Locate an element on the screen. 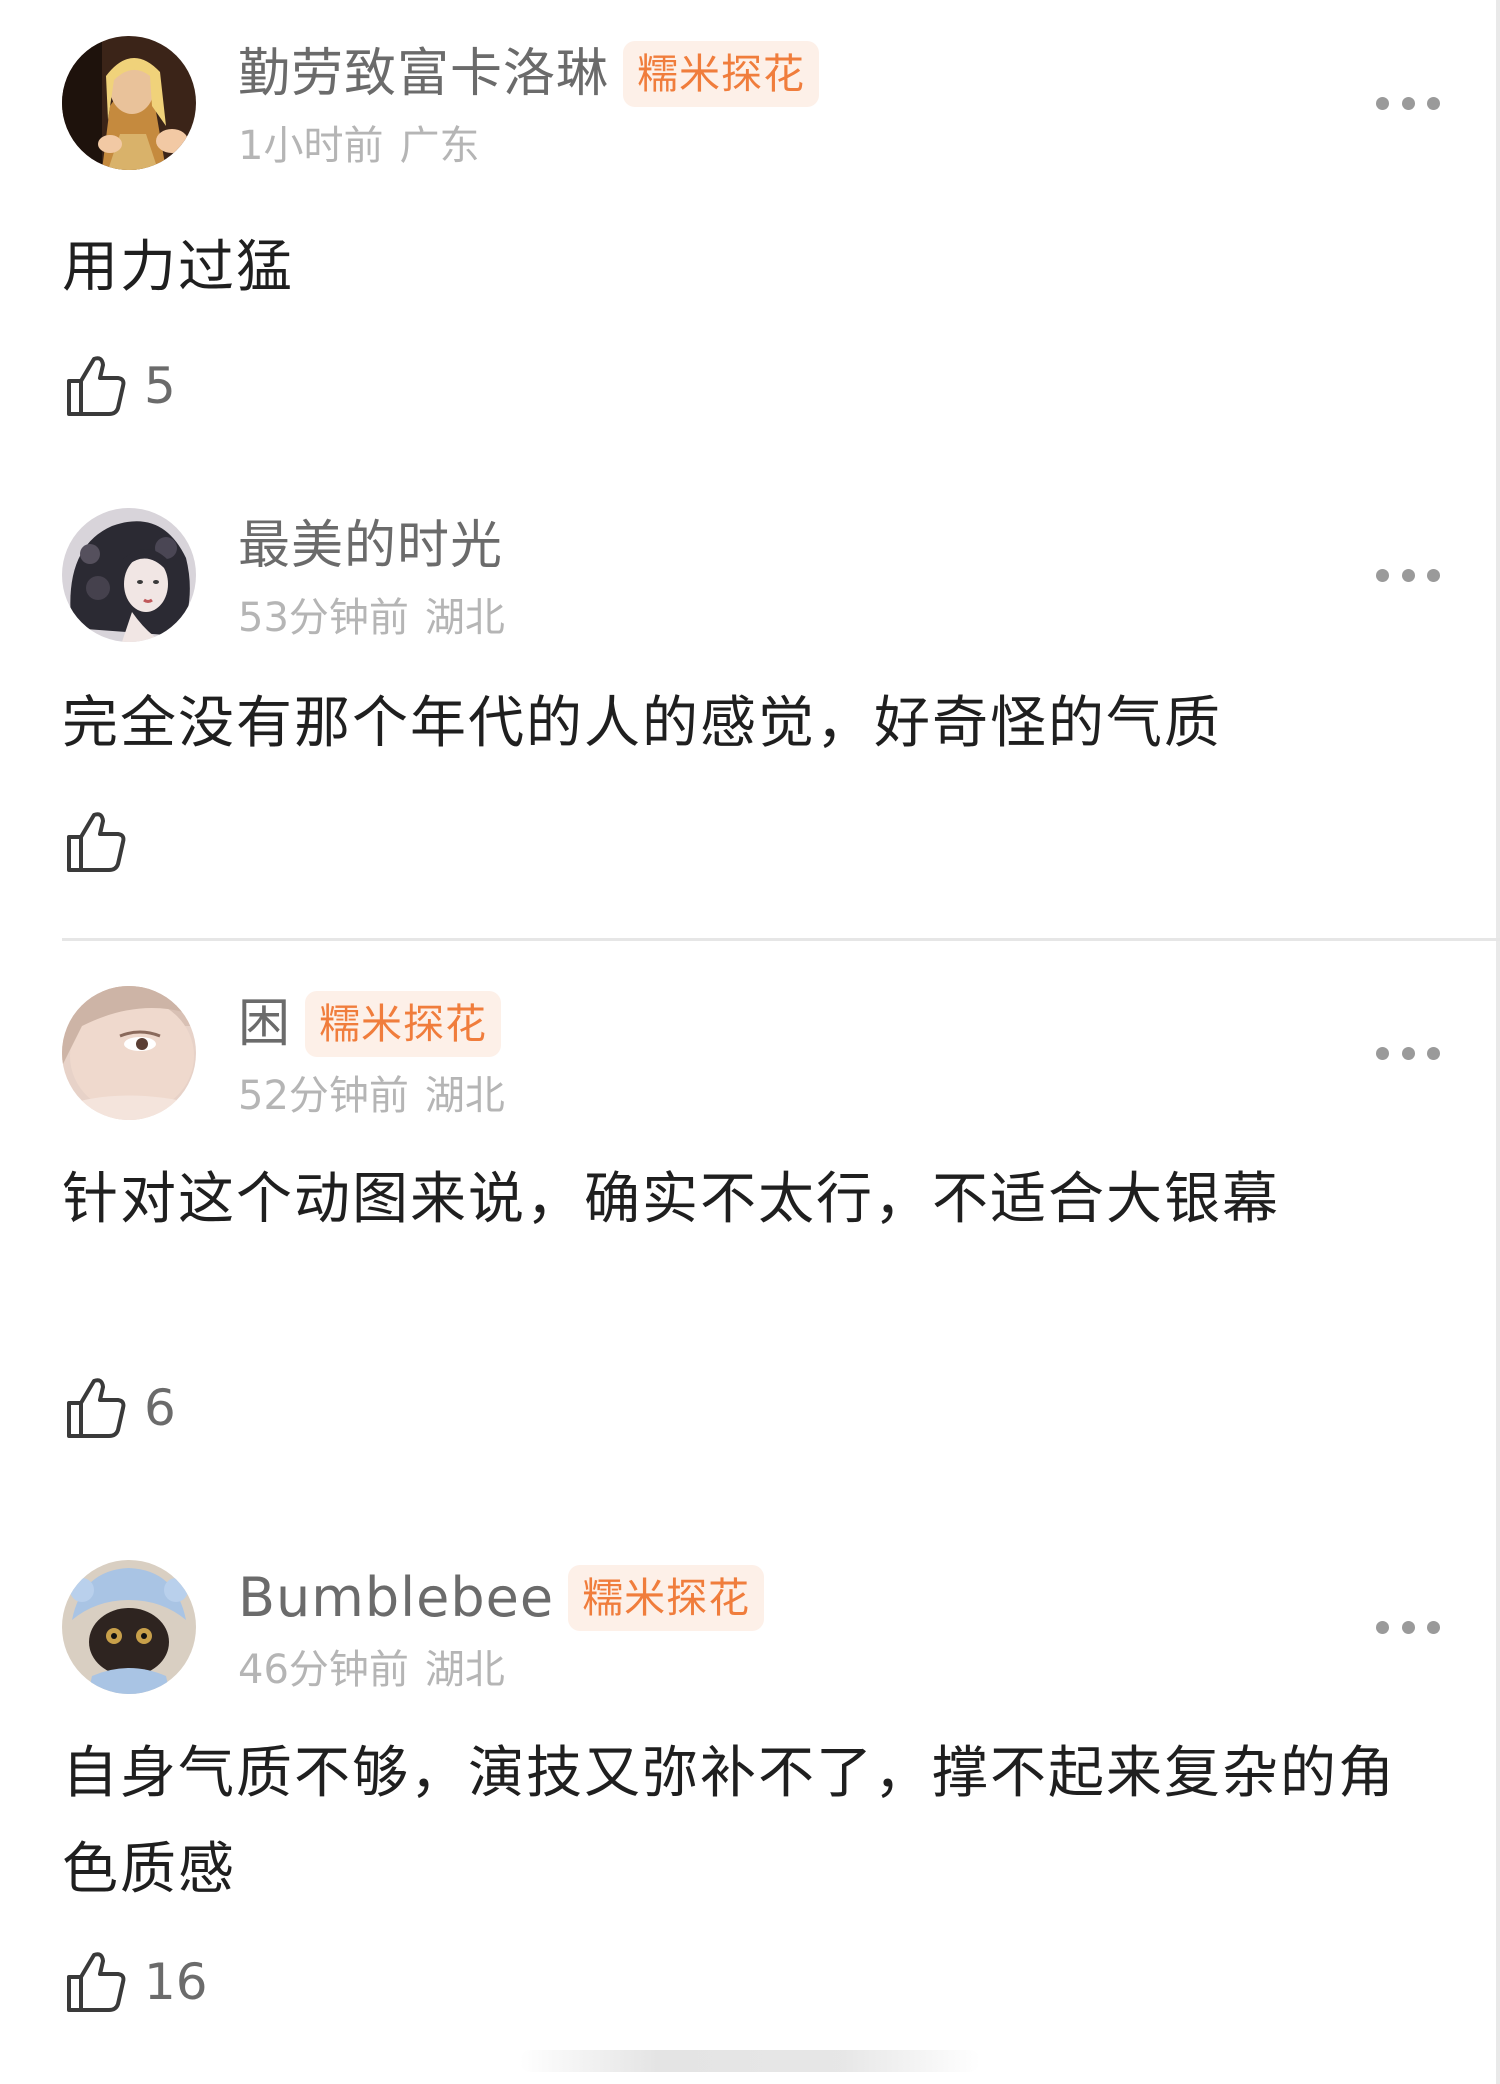  right-edge-border is located at coordinates (1498, 1042).